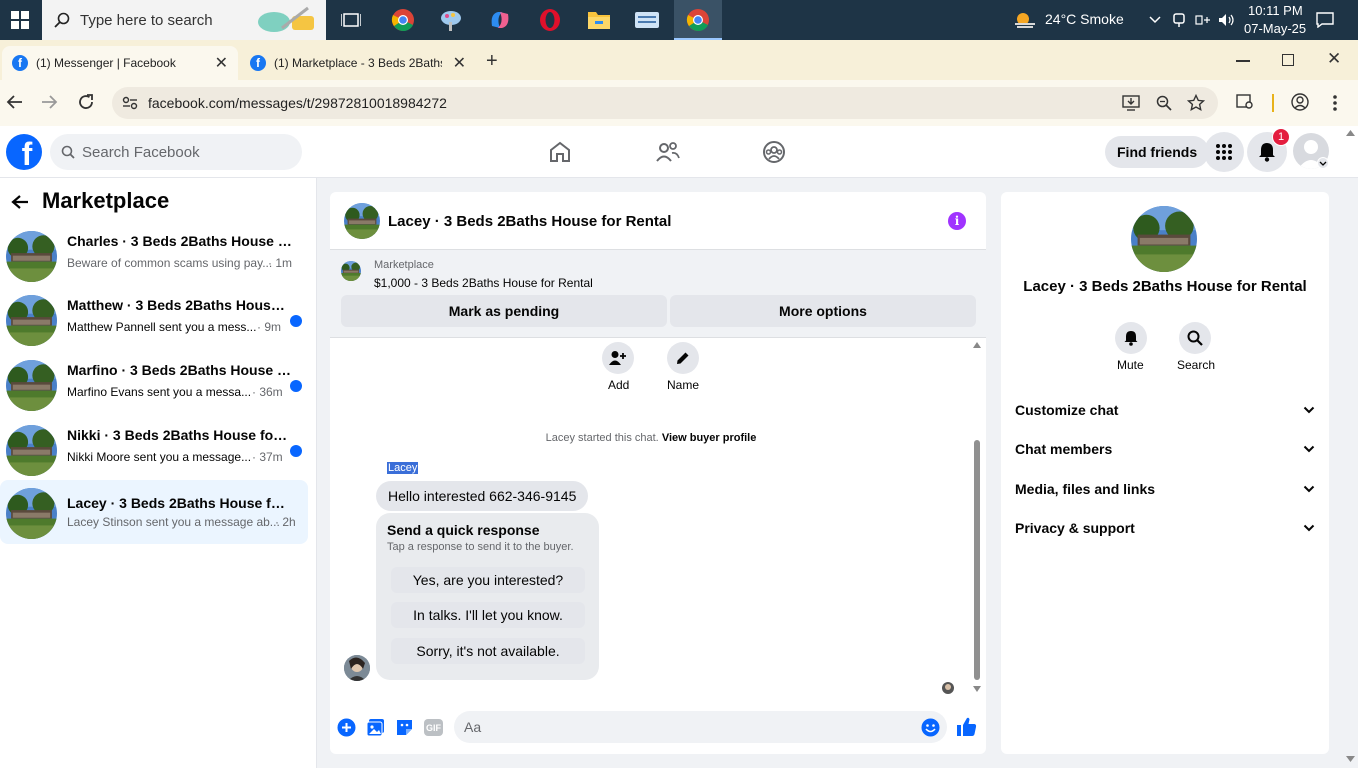 The image size is (1358, 768). I want to click on groups-icon, so click(774, 152).